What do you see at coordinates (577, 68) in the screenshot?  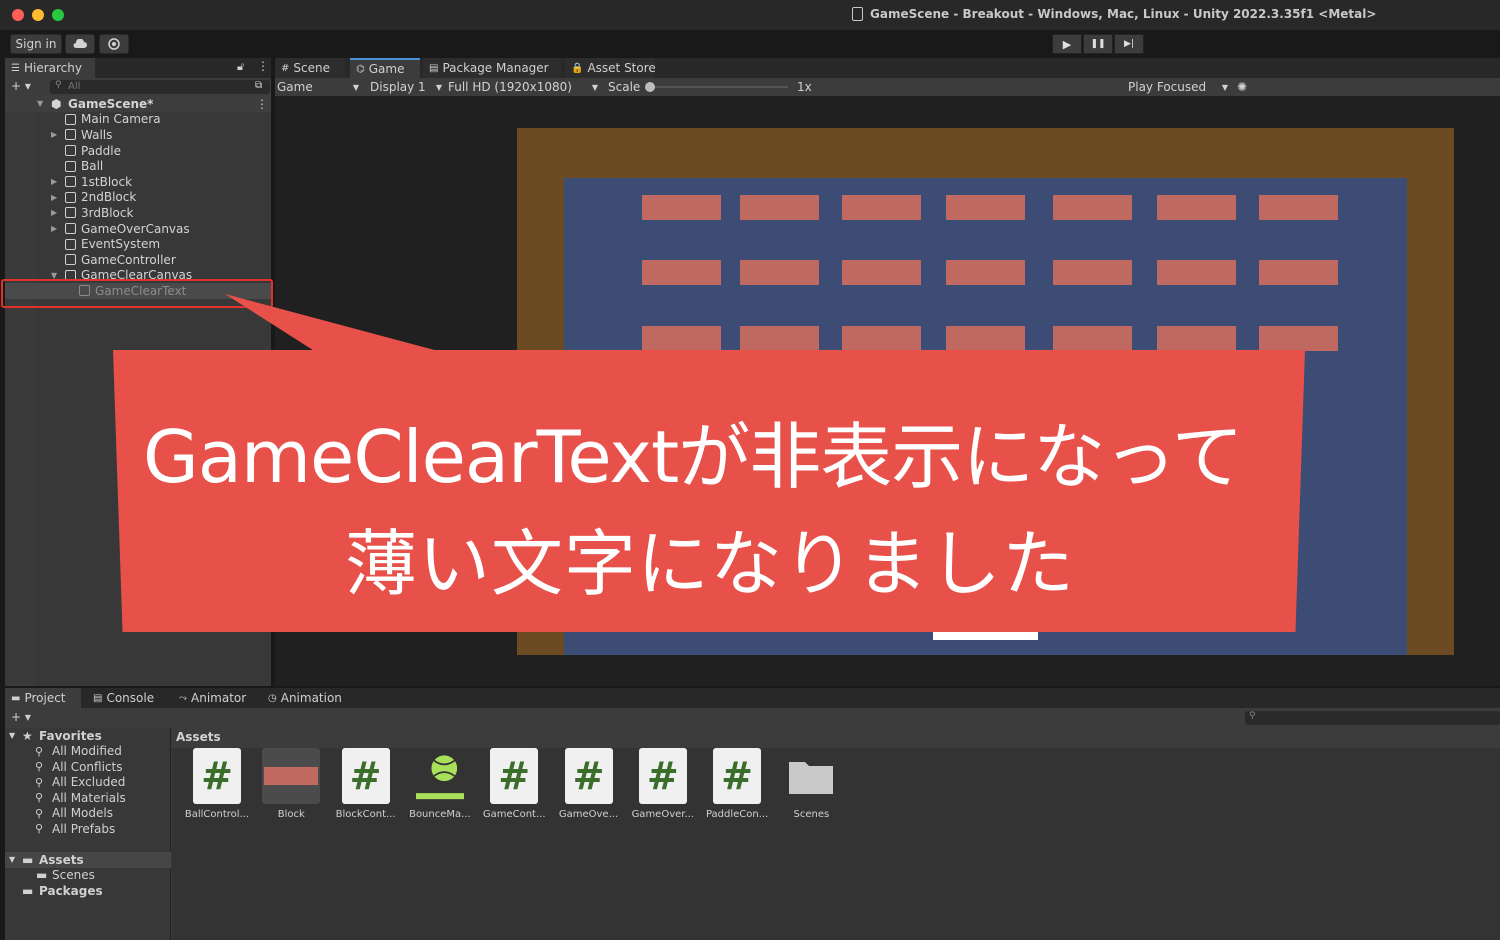 I see `tab-icon: 🔒` at bounding box center [577, 68].